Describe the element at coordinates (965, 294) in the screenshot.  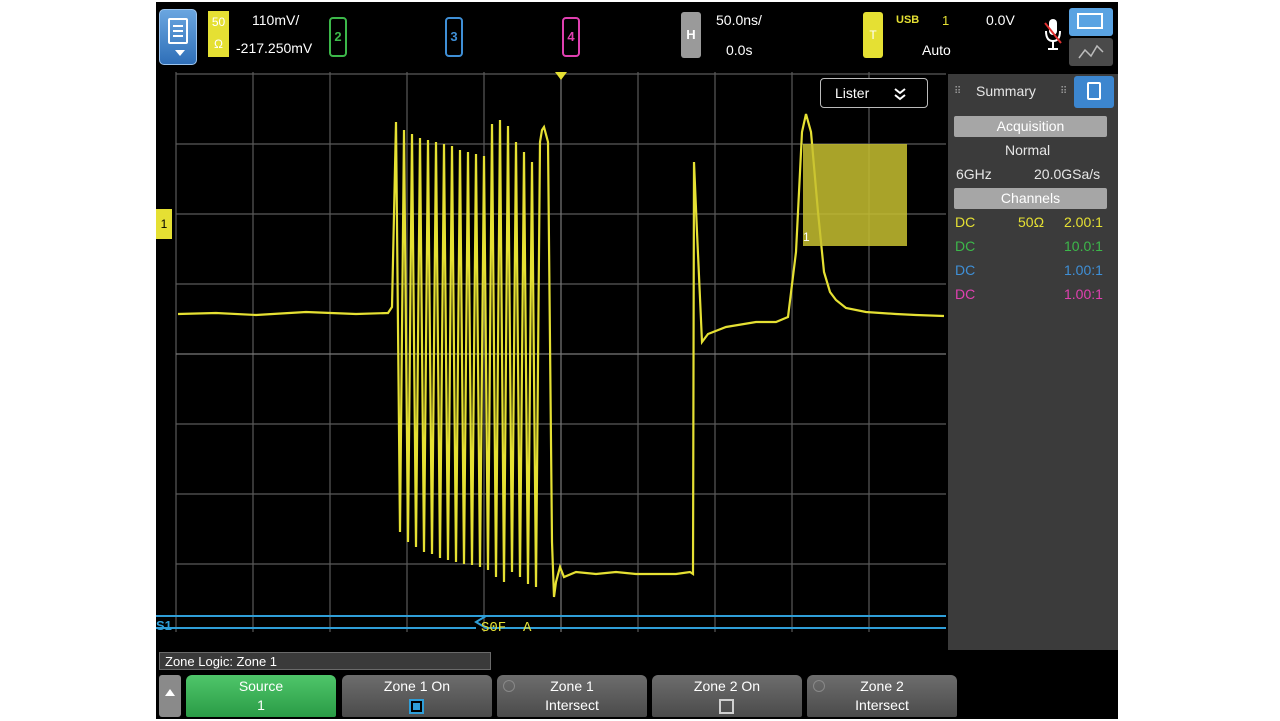
I see `ch4-coupling: DC` at that location.